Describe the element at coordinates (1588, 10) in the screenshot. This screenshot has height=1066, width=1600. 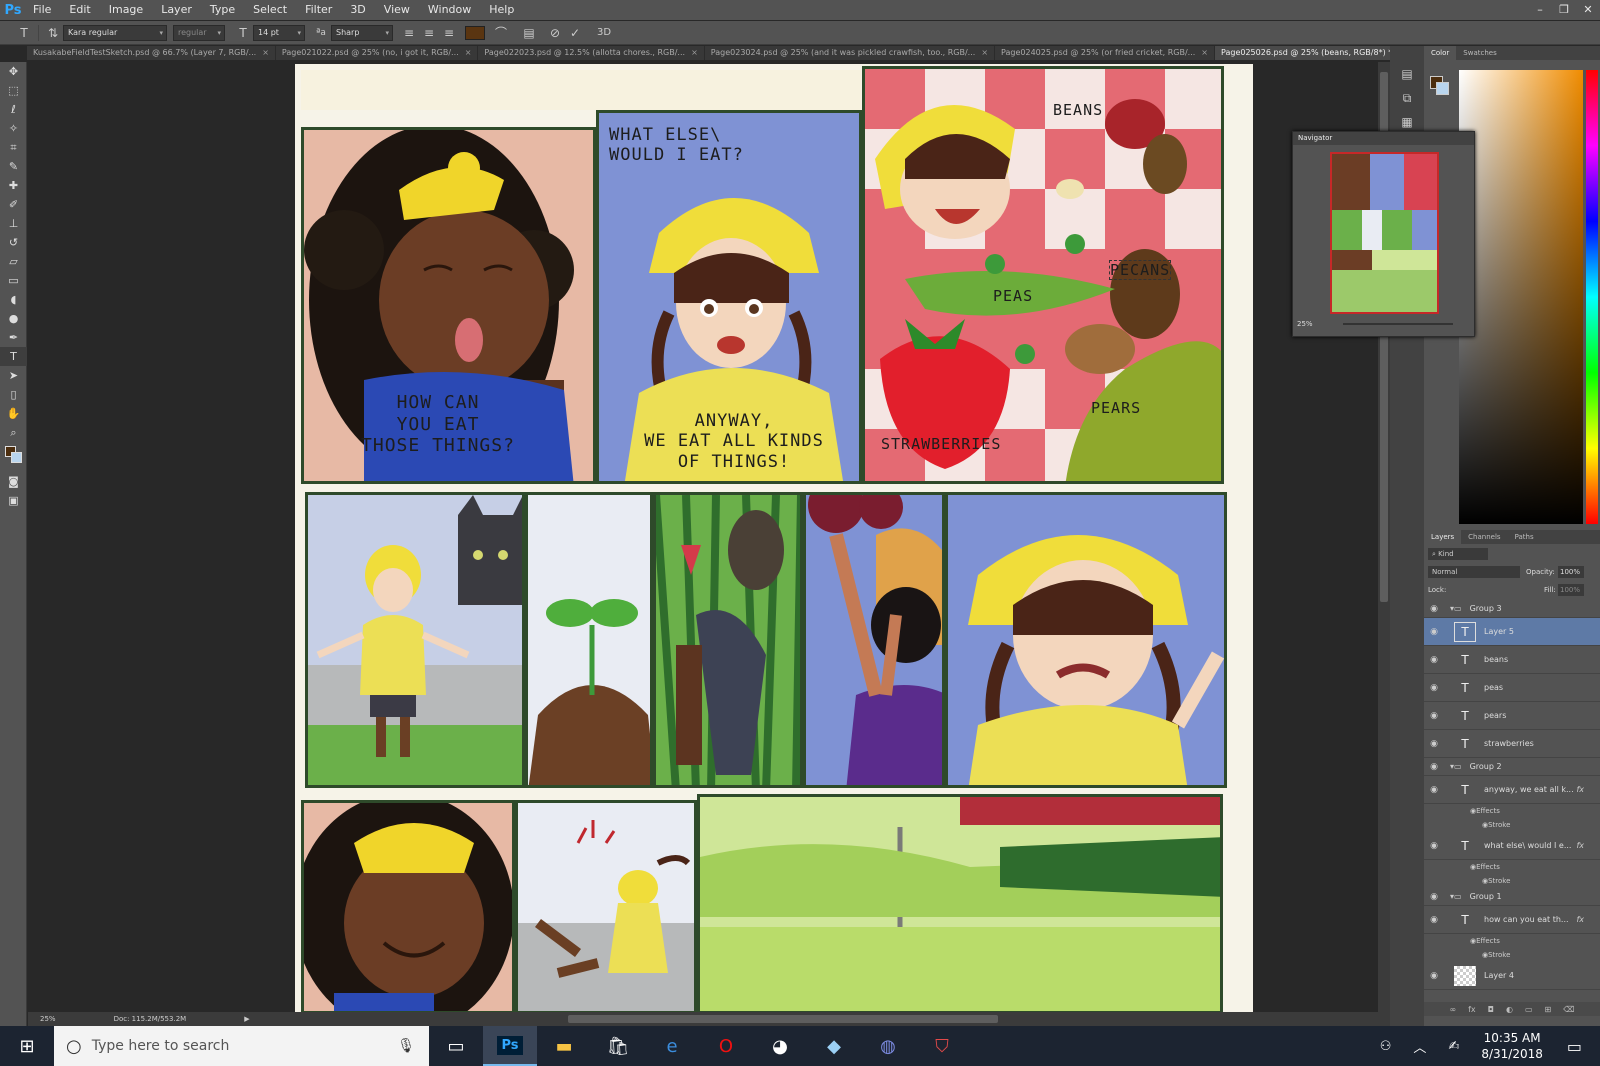
I see `close-button: ✕` at that location.